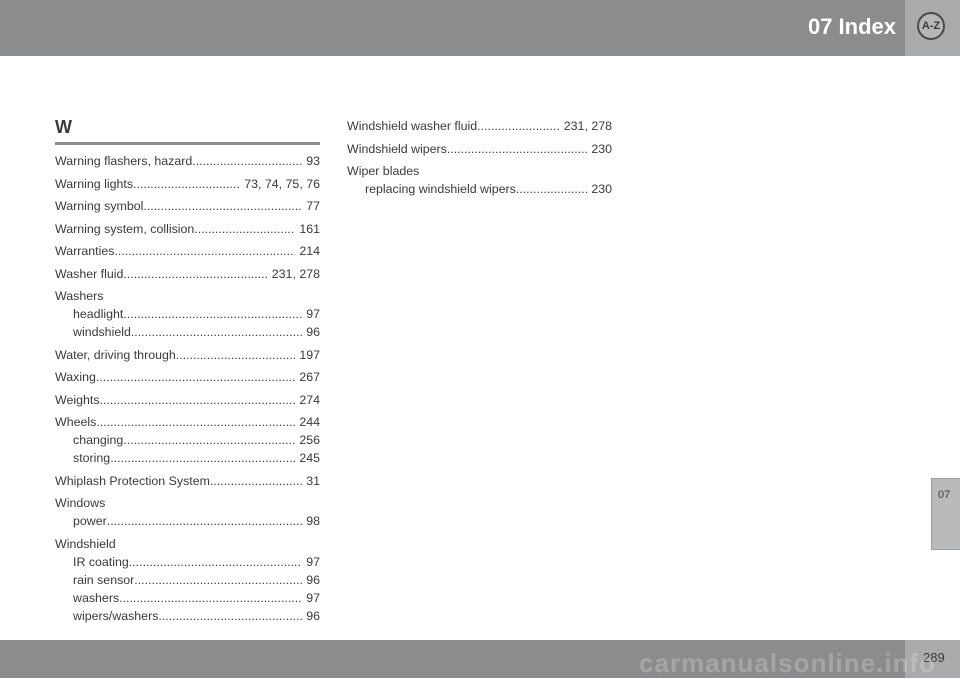  I want to click on index-subentry: power 98, so click(187, 521).